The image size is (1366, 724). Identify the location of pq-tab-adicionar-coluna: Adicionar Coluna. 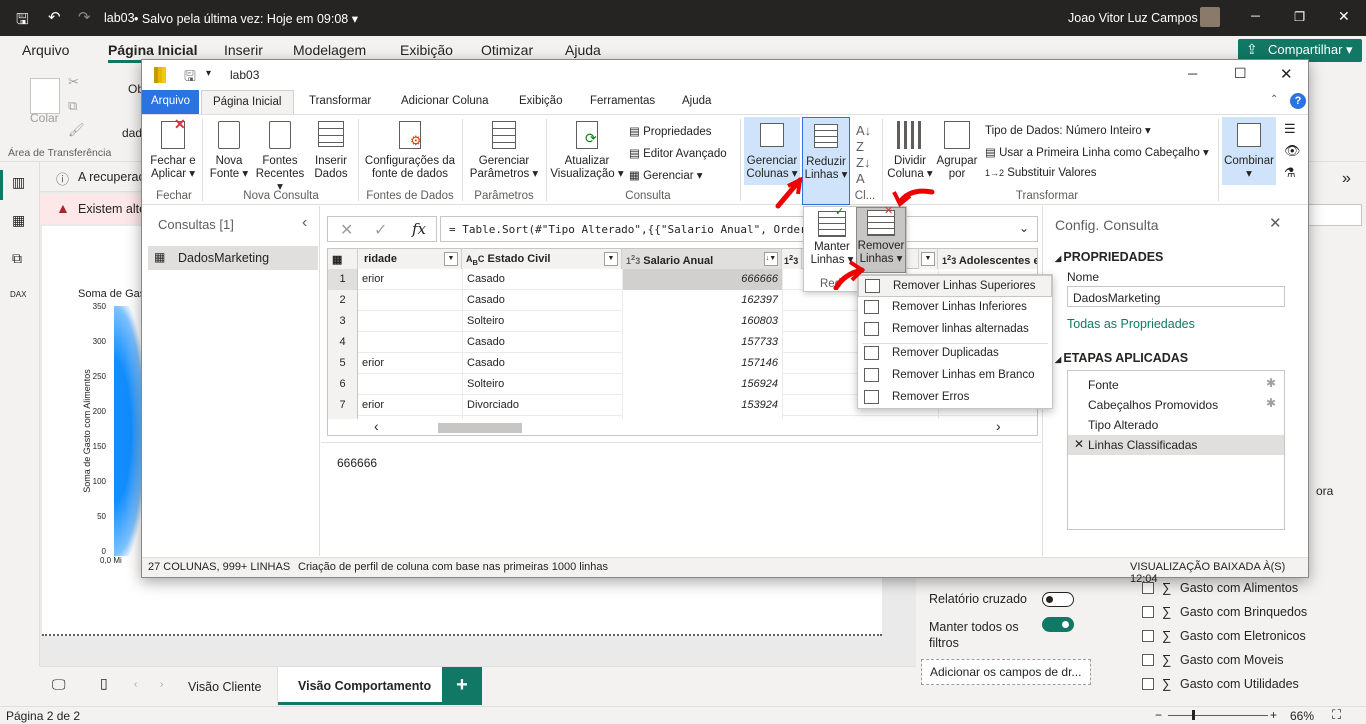
(445, 101).